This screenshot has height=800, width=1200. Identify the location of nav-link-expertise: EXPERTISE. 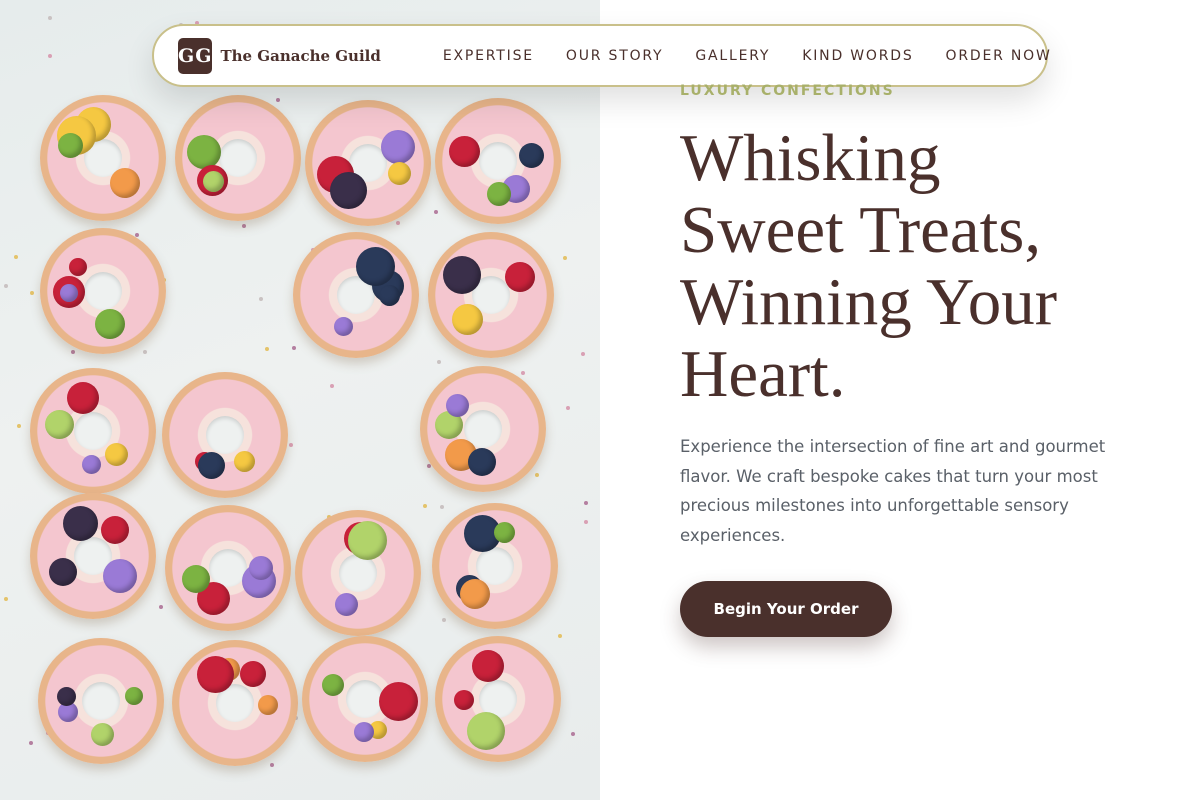
(488, 56).